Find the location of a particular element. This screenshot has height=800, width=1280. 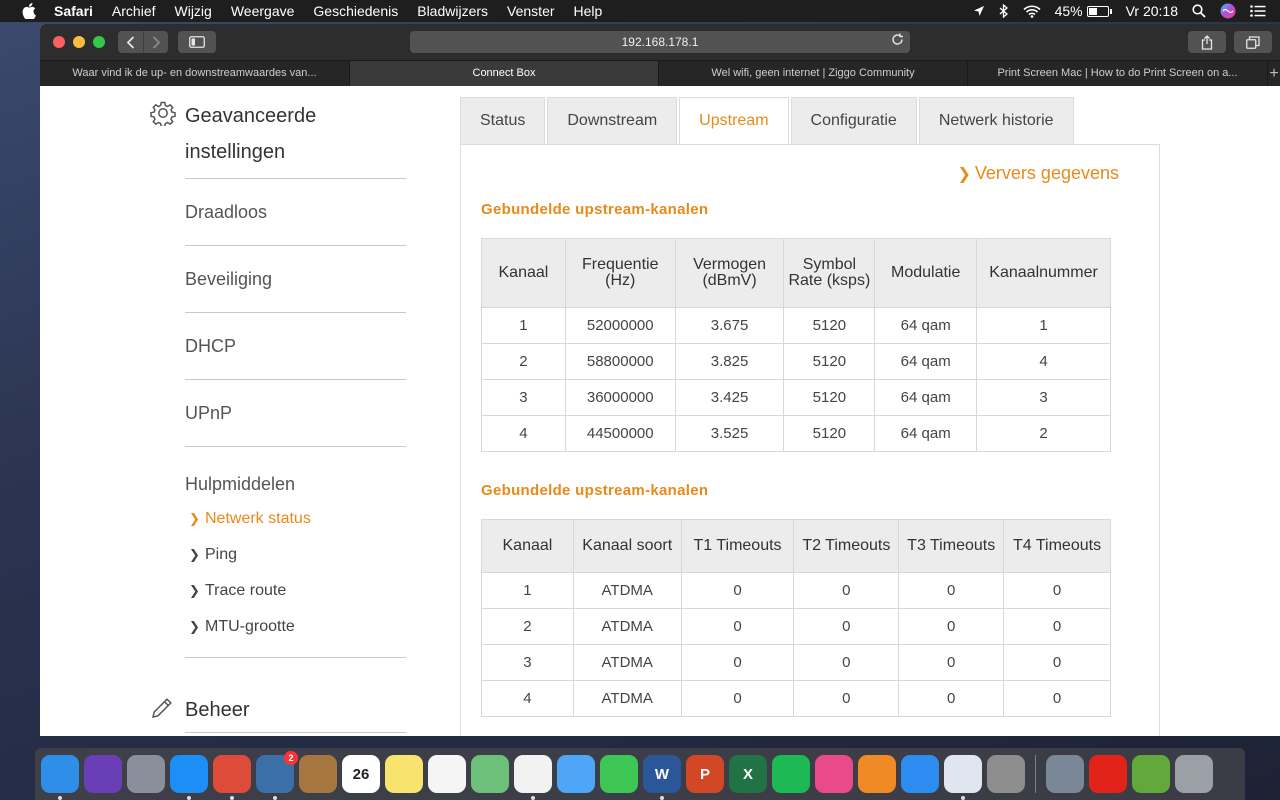

back-button is located at coordinates (130, 42).